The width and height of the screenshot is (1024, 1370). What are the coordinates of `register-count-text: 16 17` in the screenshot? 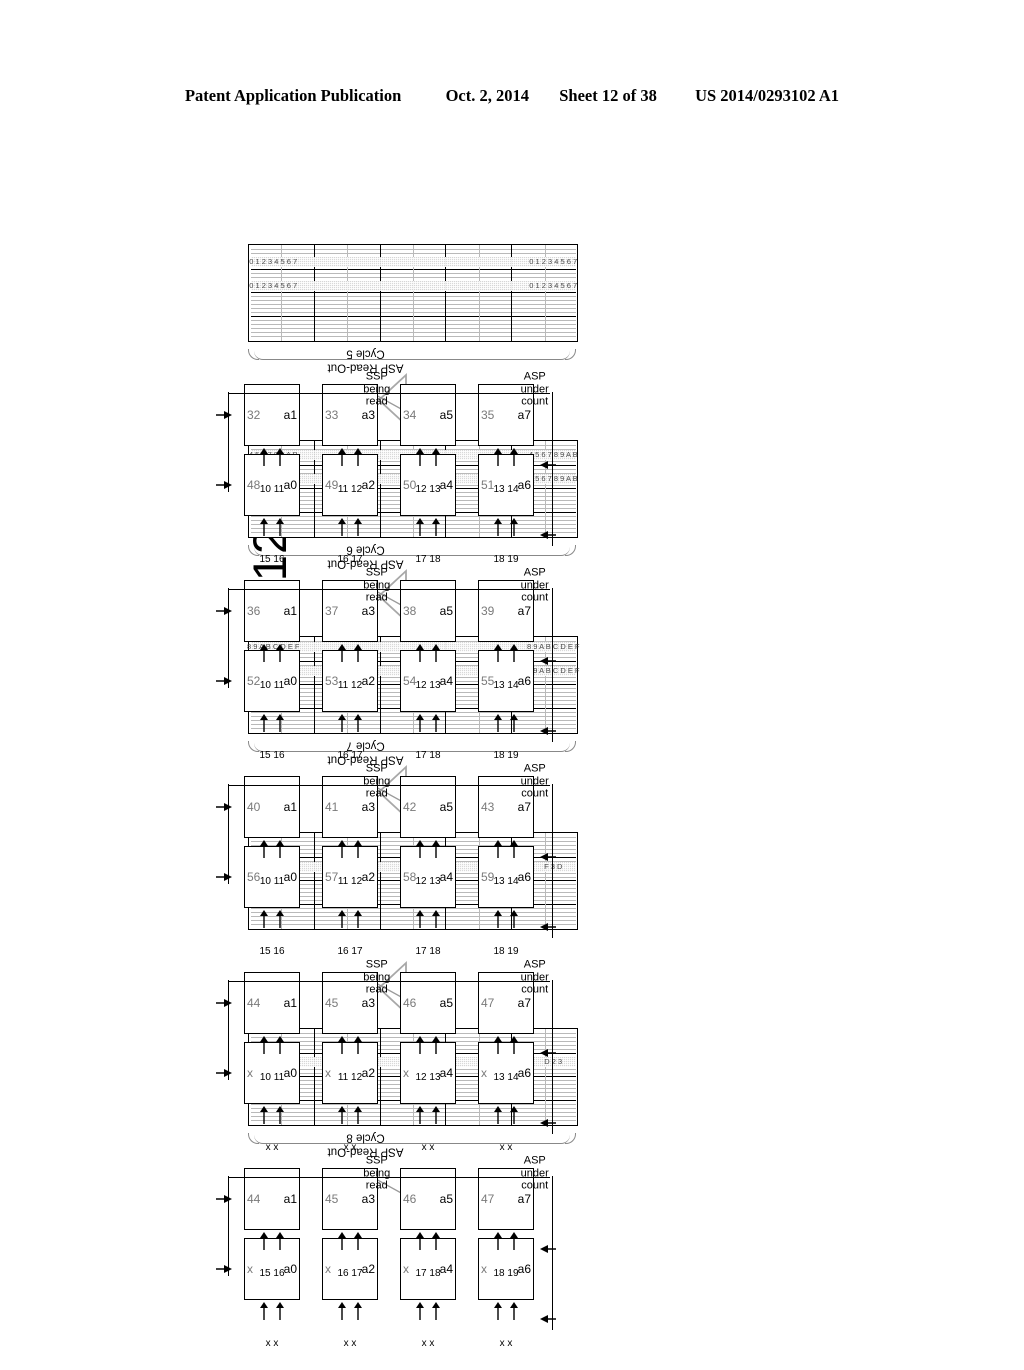 It's located at (350, 559).